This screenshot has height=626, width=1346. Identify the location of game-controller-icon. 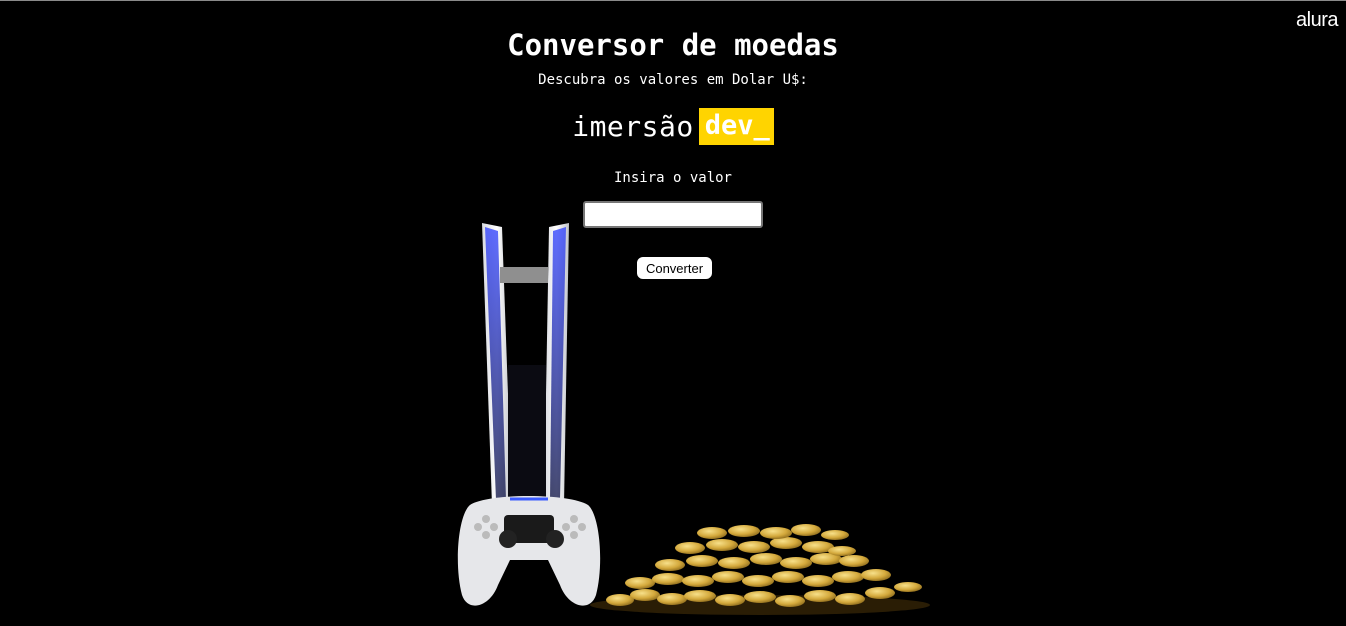
(529, 551).